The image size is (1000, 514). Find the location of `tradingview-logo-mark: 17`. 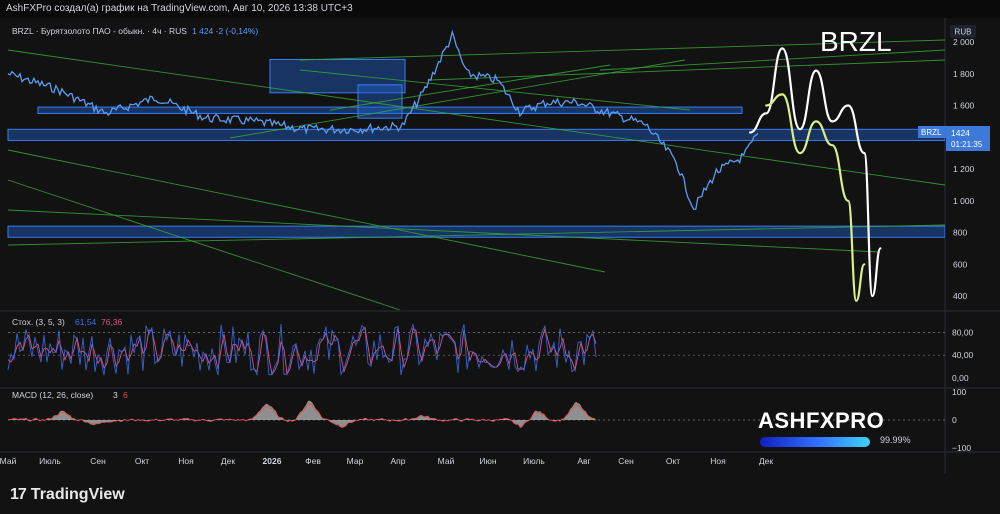

tradingview-logo-mark: 17 is located at coordinates (18, 494).